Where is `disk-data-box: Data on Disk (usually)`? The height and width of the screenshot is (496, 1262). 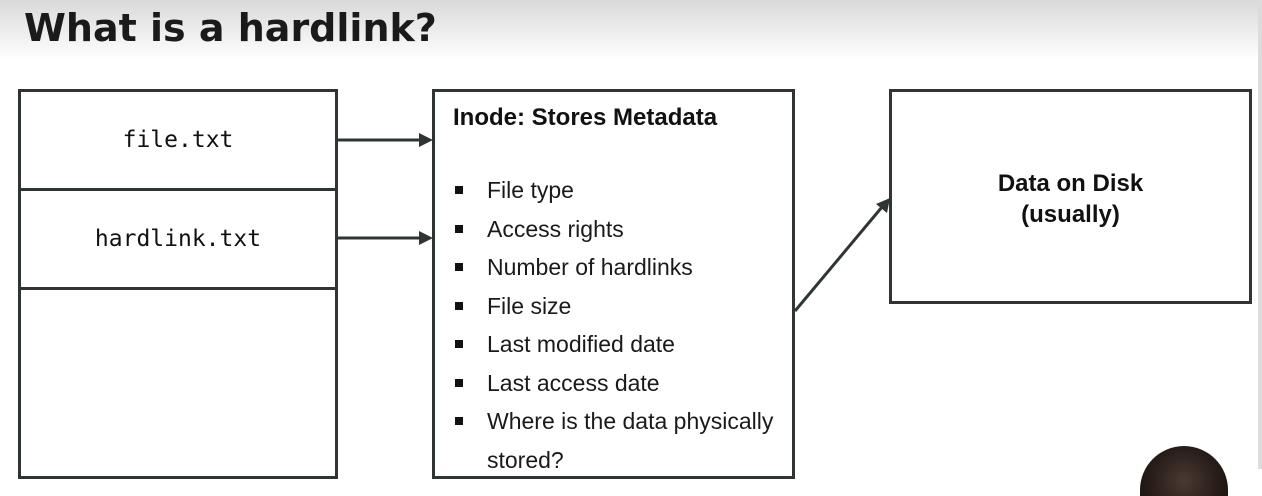 disk-data-box: Data on Disk (usually) is located at coordinates (1070, 196).